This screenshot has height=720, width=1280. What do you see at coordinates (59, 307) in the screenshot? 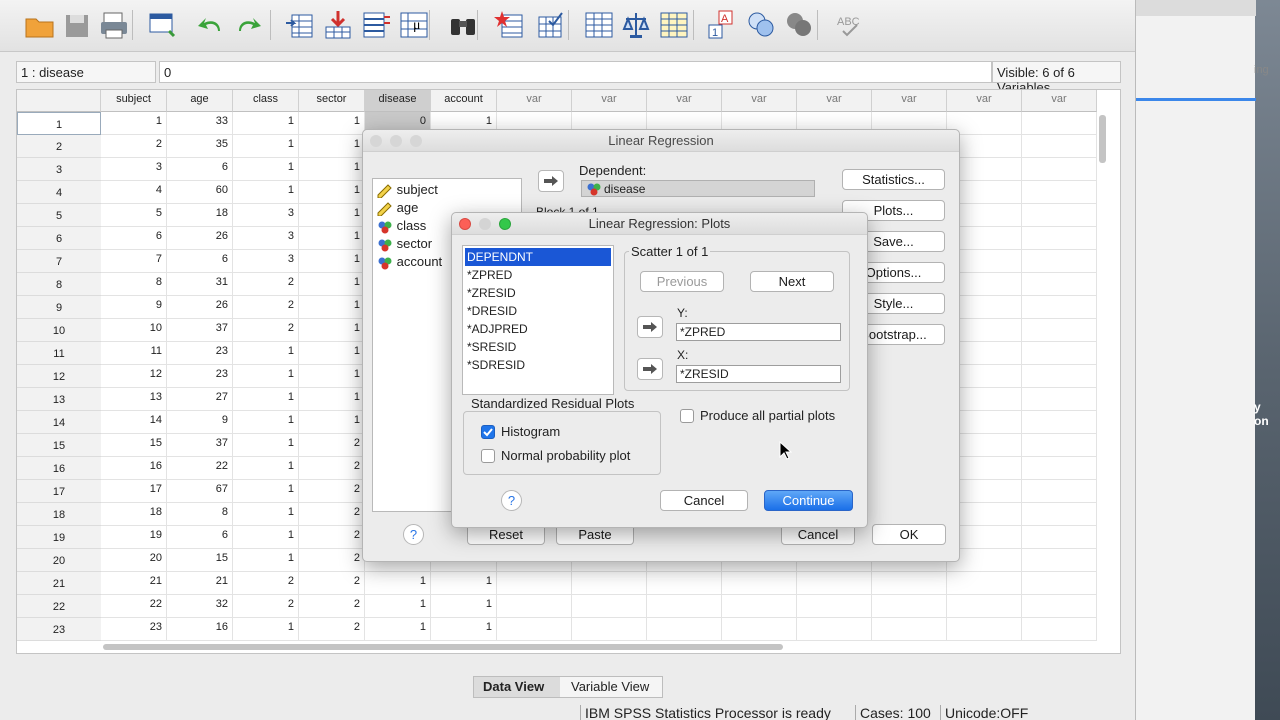
I see `row-header: 9` at bounding box center [59, 307].